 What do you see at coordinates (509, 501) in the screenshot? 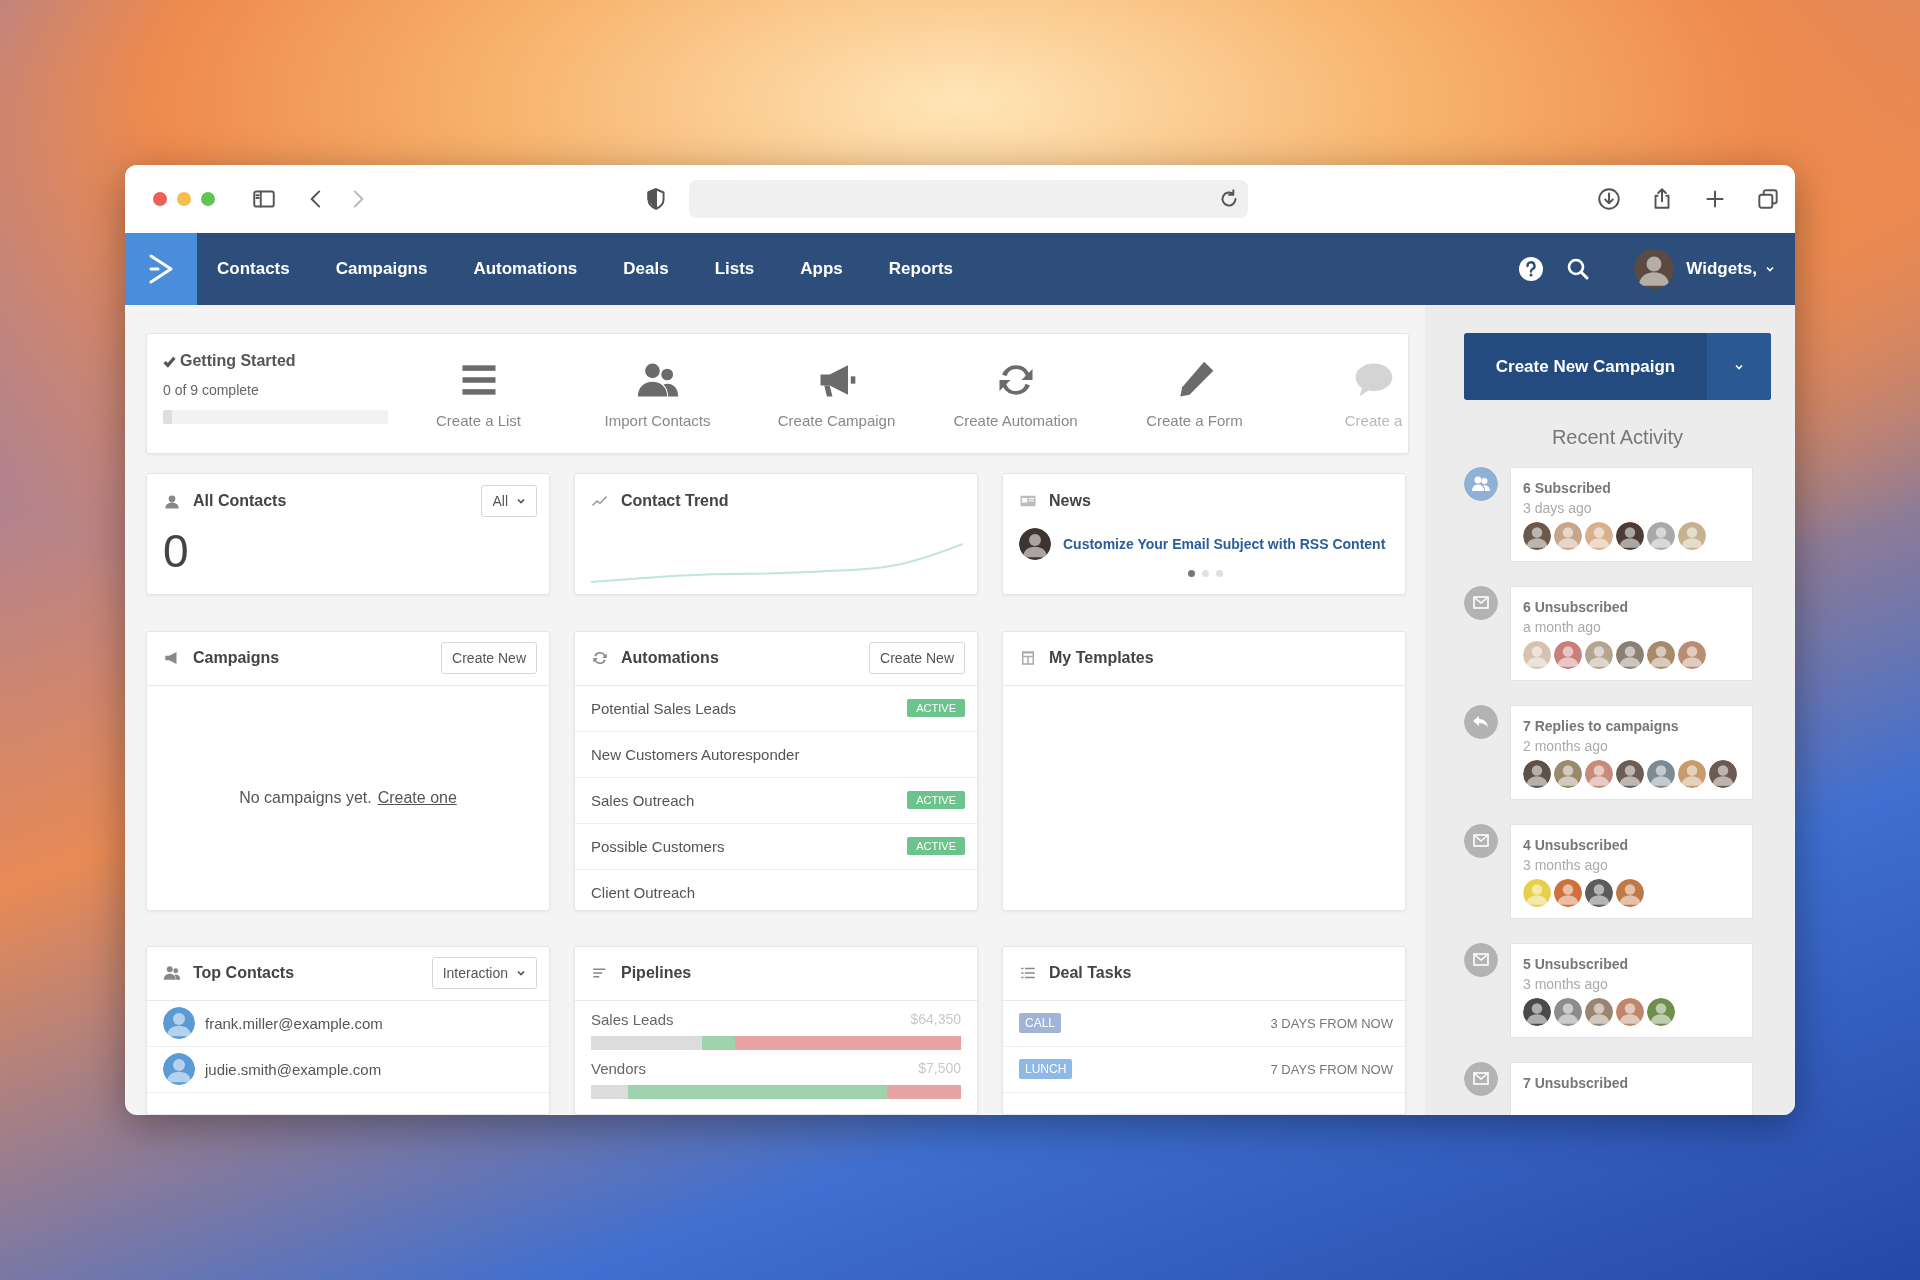
I see `filter-dropdown: All` at bounding box center [509, 501].